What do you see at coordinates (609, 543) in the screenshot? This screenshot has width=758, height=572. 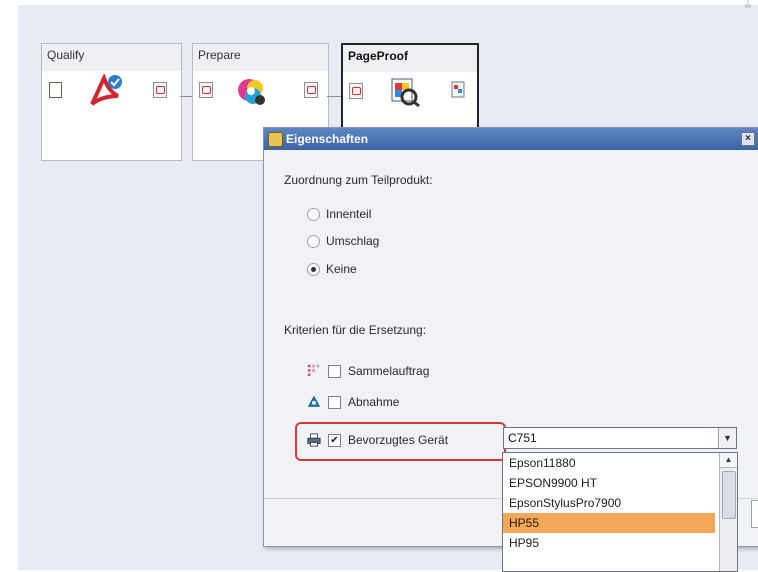 I see `list-item: HP95` at bounding box center [609, 543].